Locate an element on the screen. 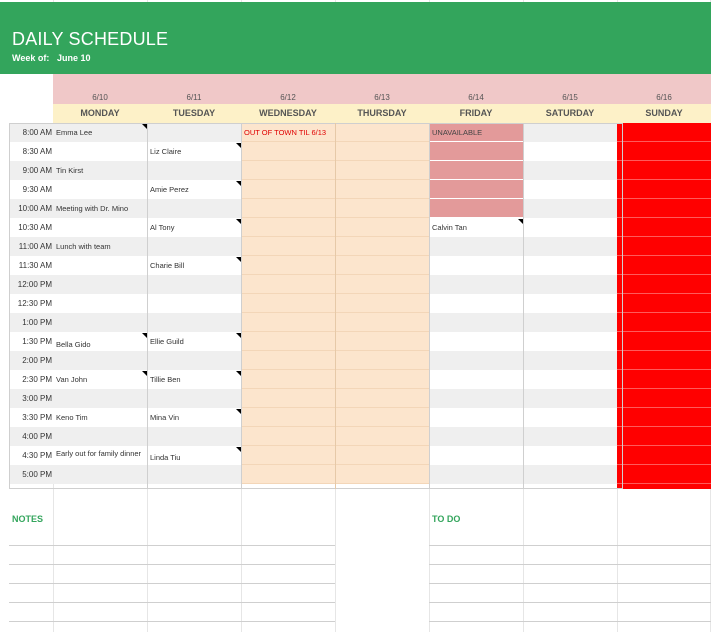  day-sunday: SUNDAY is located at coordinates (664, 113).